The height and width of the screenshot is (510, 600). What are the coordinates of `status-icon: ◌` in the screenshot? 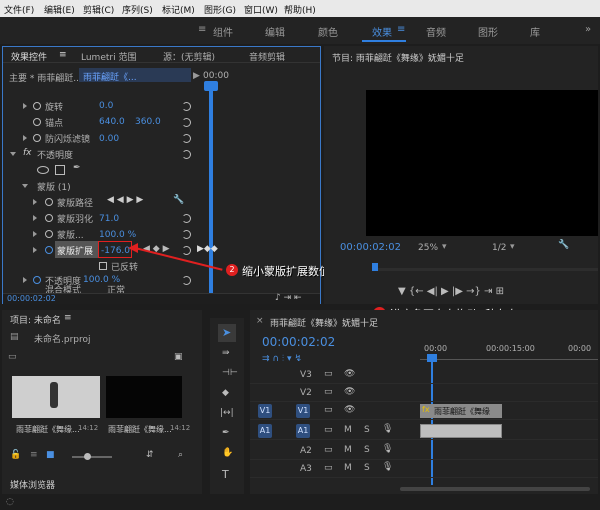 It's located at (10, 502).